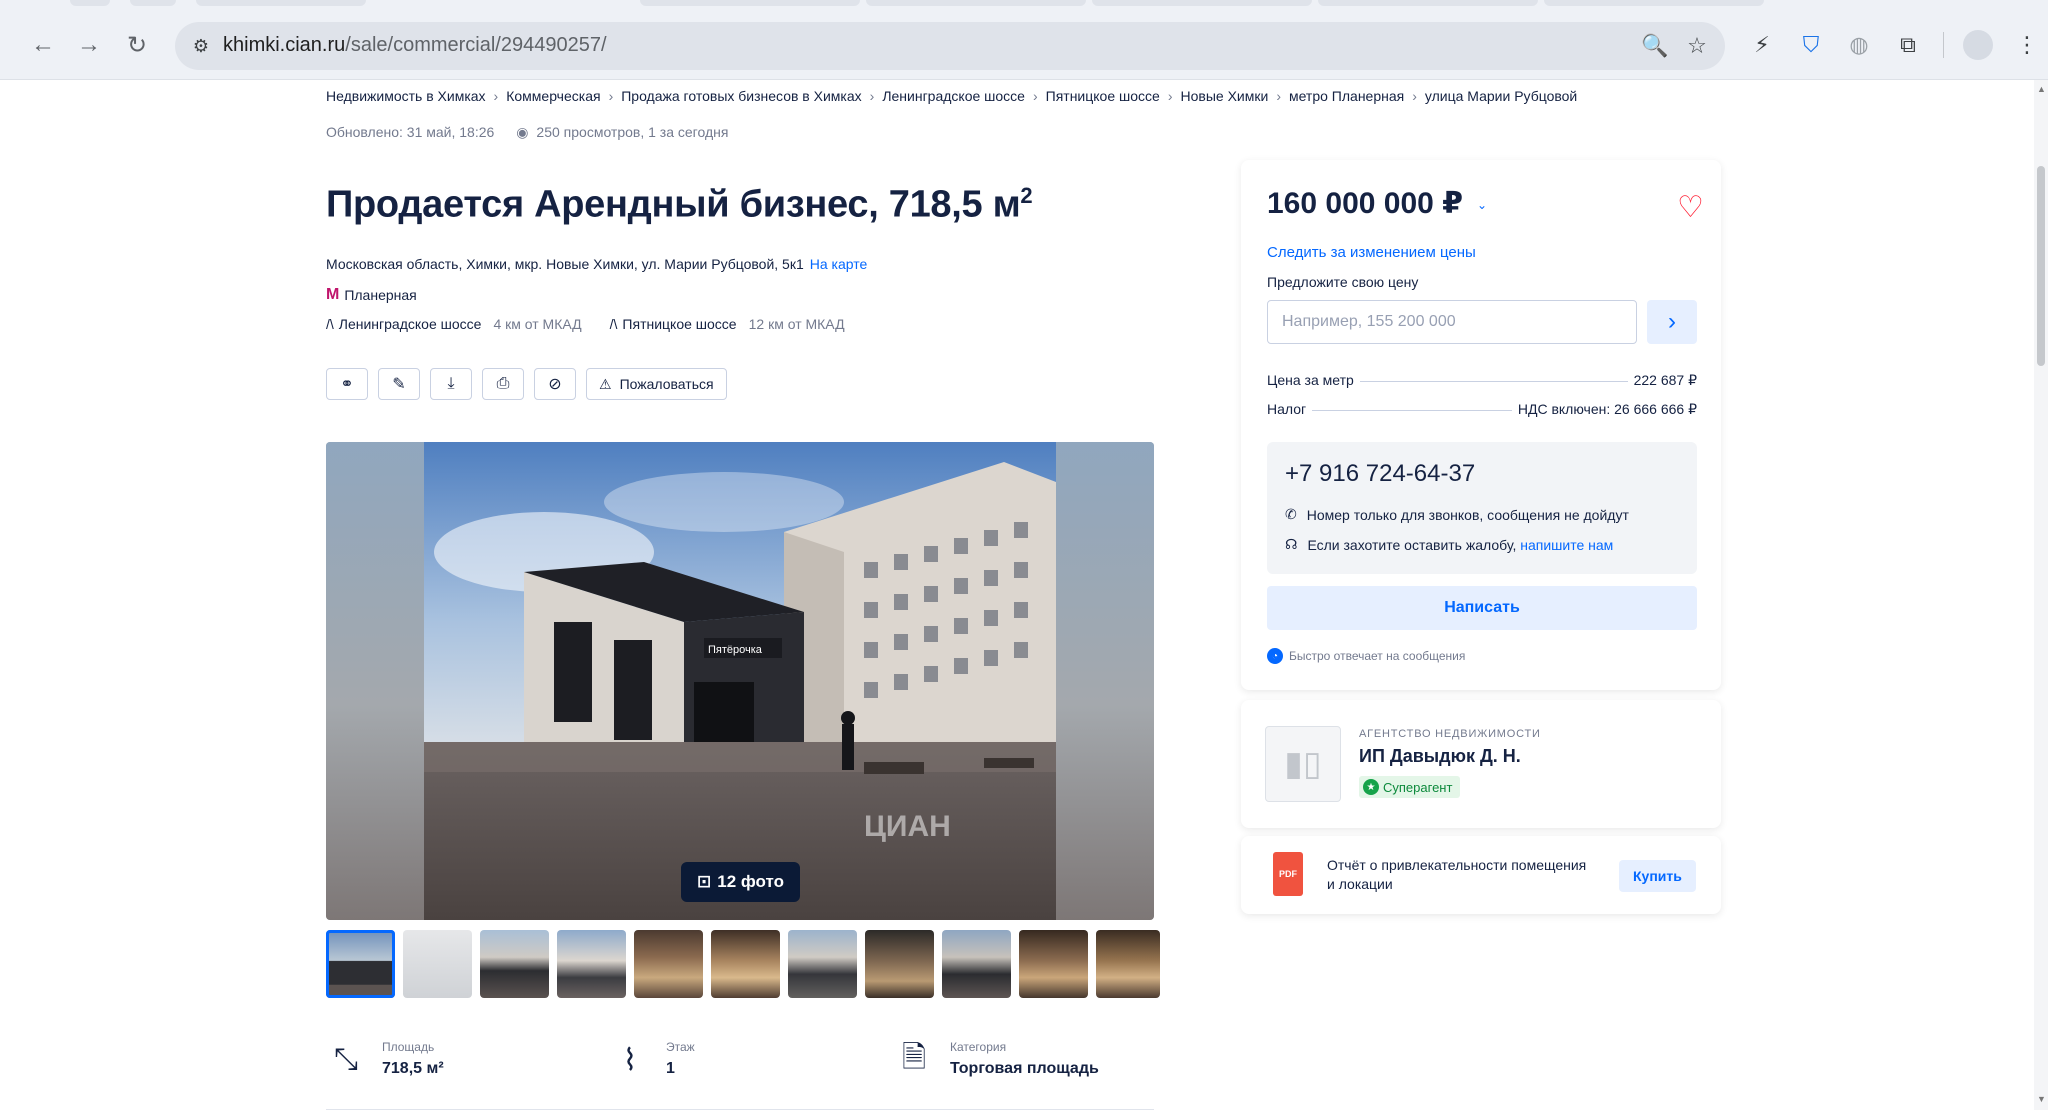 Image resolution: width=2048 pixels, height=1110 pixels. What do you see at coordinates (413, 1068) in the screenshot?
I see `feature-value: 718,5 м²` at bounding box center [413, 1068].